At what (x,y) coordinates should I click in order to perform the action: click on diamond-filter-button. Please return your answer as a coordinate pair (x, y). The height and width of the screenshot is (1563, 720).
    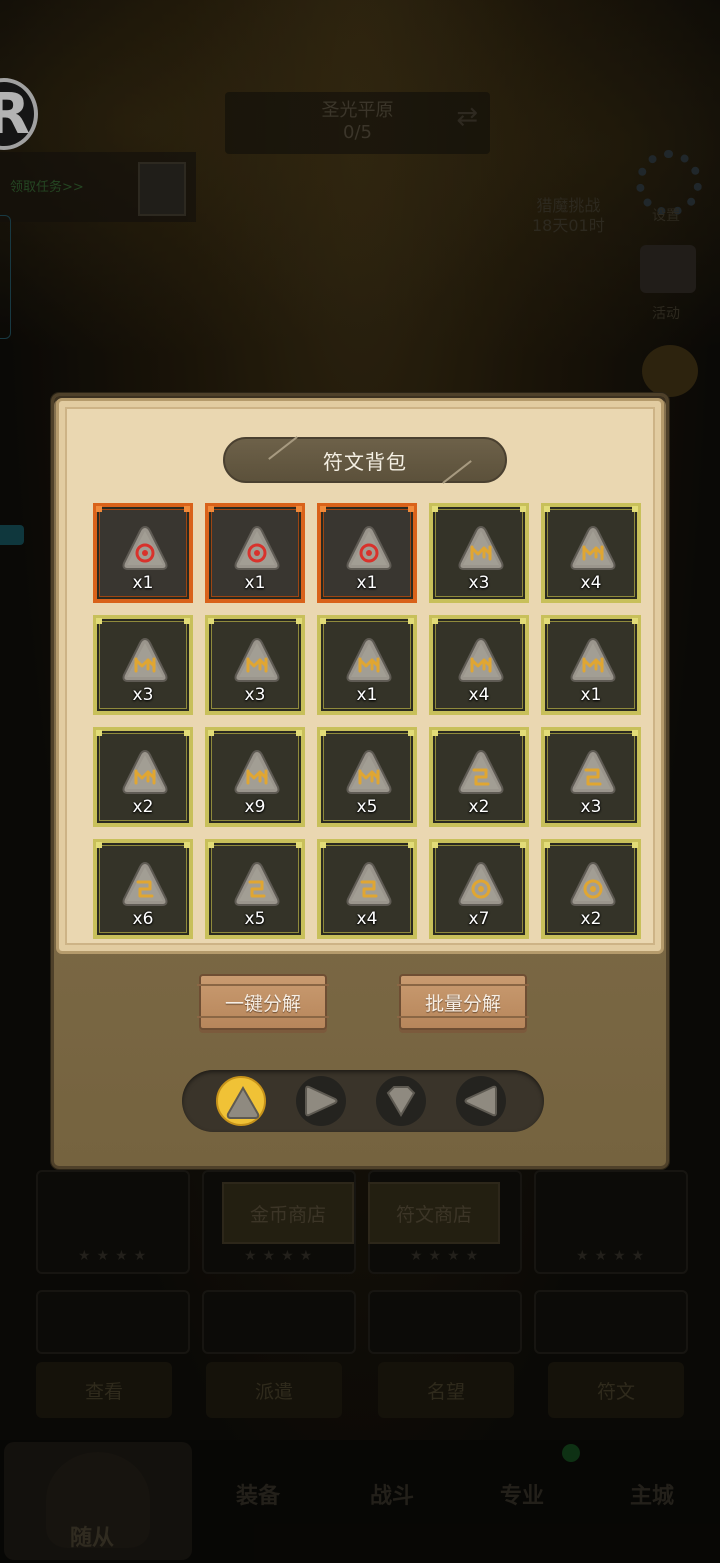
    Looking at the image, I should click on (401, 1101).